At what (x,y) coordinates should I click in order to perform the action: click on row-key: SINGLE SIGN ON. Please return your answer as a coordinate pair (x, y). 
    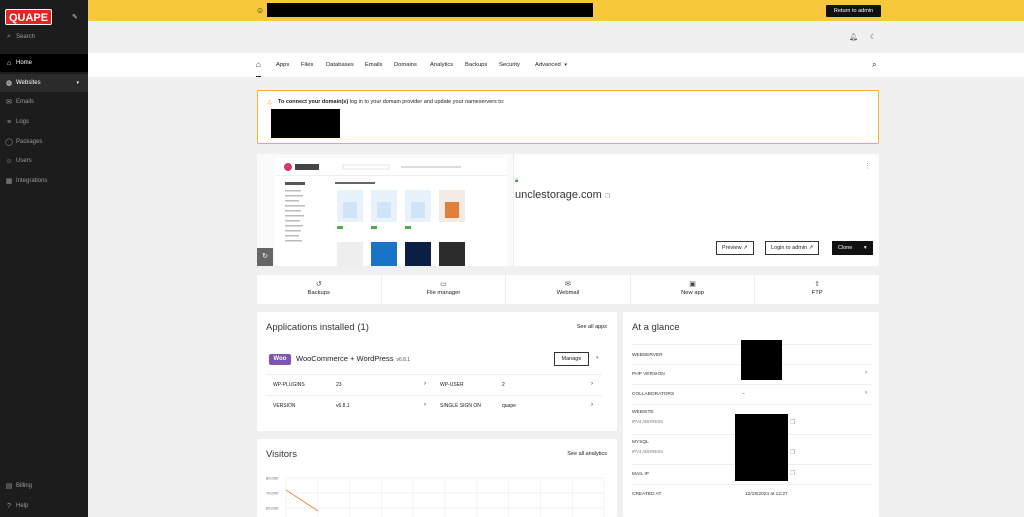
    Looking at the image, I should click on (460, 406).